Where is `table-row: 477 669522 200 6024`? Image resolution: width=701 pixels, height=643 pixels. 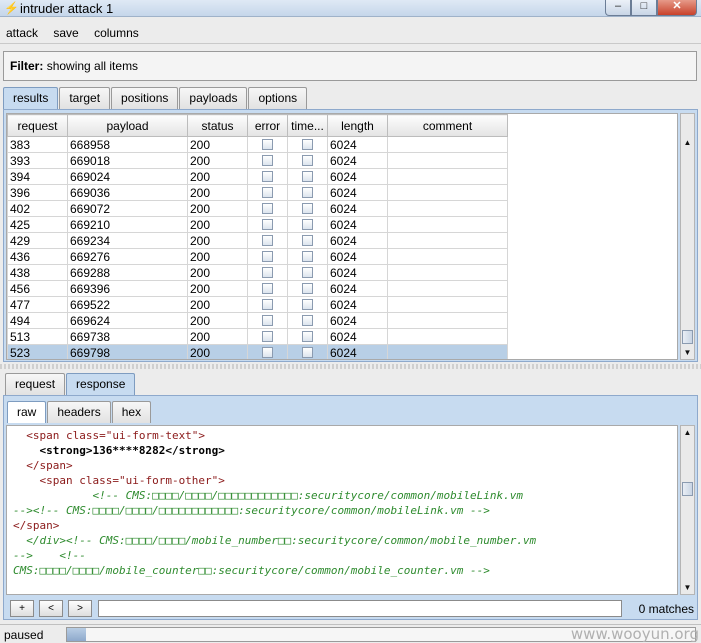 table-row: 477 669522 200 6024 is located at coordinates (257, 304).